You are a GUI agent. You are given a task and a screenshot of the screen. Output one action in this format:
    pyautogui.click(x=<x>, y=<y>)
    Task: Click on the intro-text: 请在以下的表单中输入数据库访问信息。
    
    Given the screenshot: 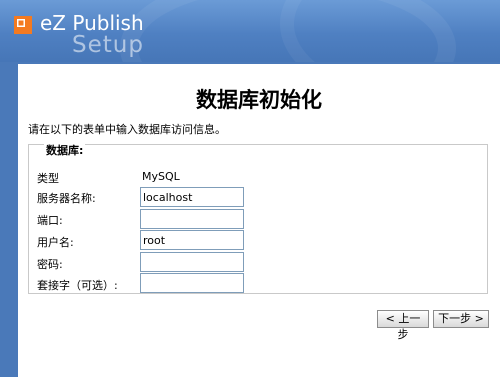 What is the action you would take?
    pyautogui.click(x=127, y=129)
    